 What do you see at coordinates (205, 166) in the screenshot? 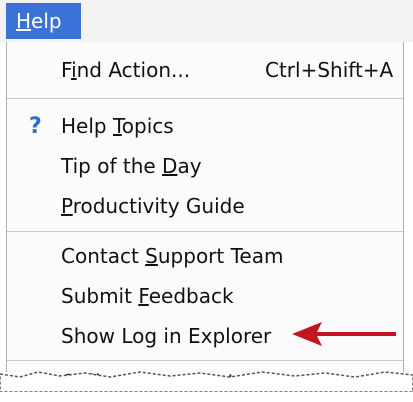
I see `menu-item-tip-of-the-day: Tip of the Day` at bounding box center [205, 166].